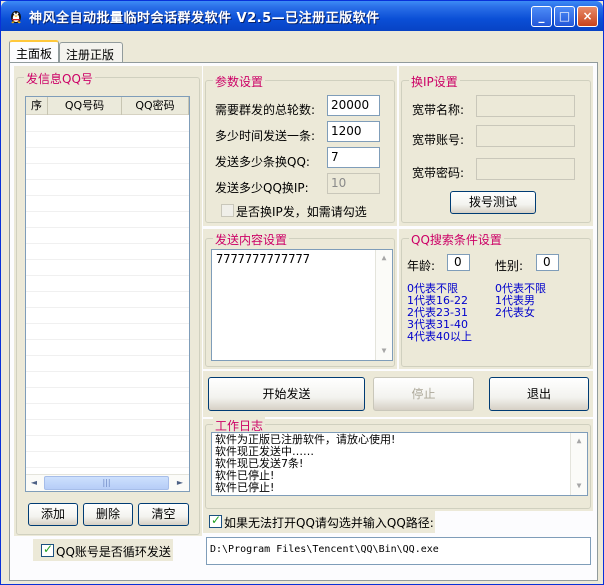 The height and width of the screenshot is (585, 604). Describe the element at coordinates (353, 157) in the screenshot. I see `switch-qq-input: 7` at that location.